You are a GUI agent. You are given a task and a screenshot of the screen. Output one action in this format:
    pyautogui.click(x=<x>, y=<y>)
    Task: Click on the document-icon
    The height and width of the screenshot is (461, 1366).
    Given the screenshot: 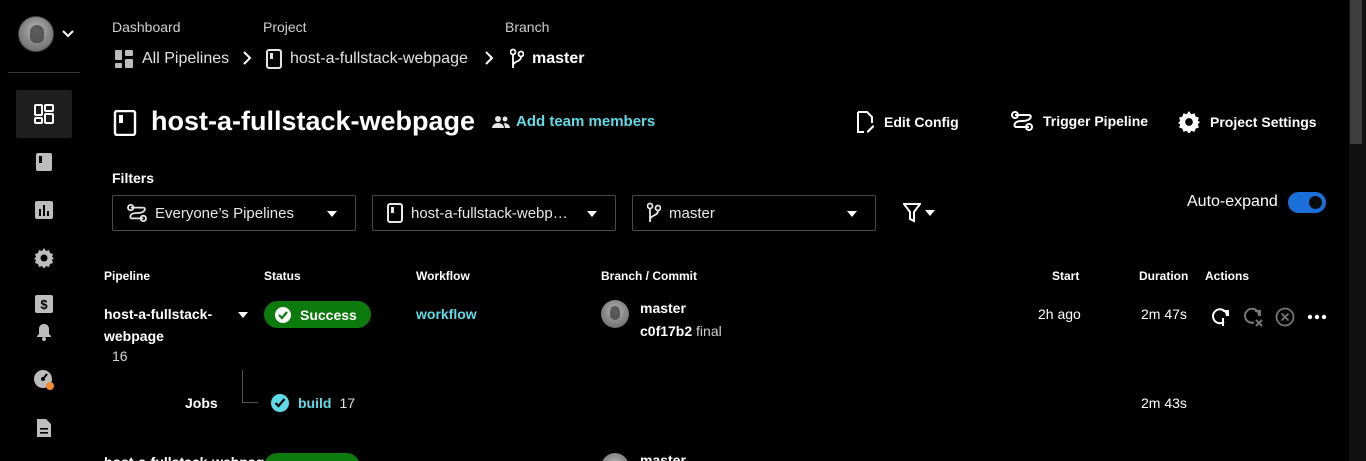 What is the action you would take?
    pyautogui.click(x=44, y=428)
    